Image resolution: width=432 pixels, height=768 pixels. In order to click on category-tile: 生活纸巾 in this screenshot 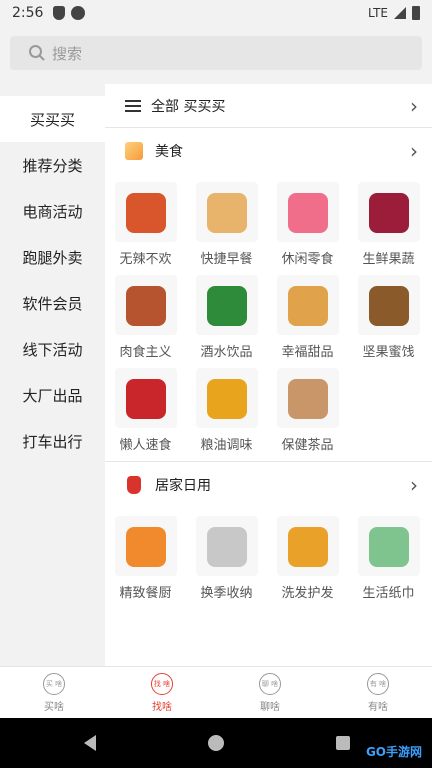, I will do `click(388, 554)`.